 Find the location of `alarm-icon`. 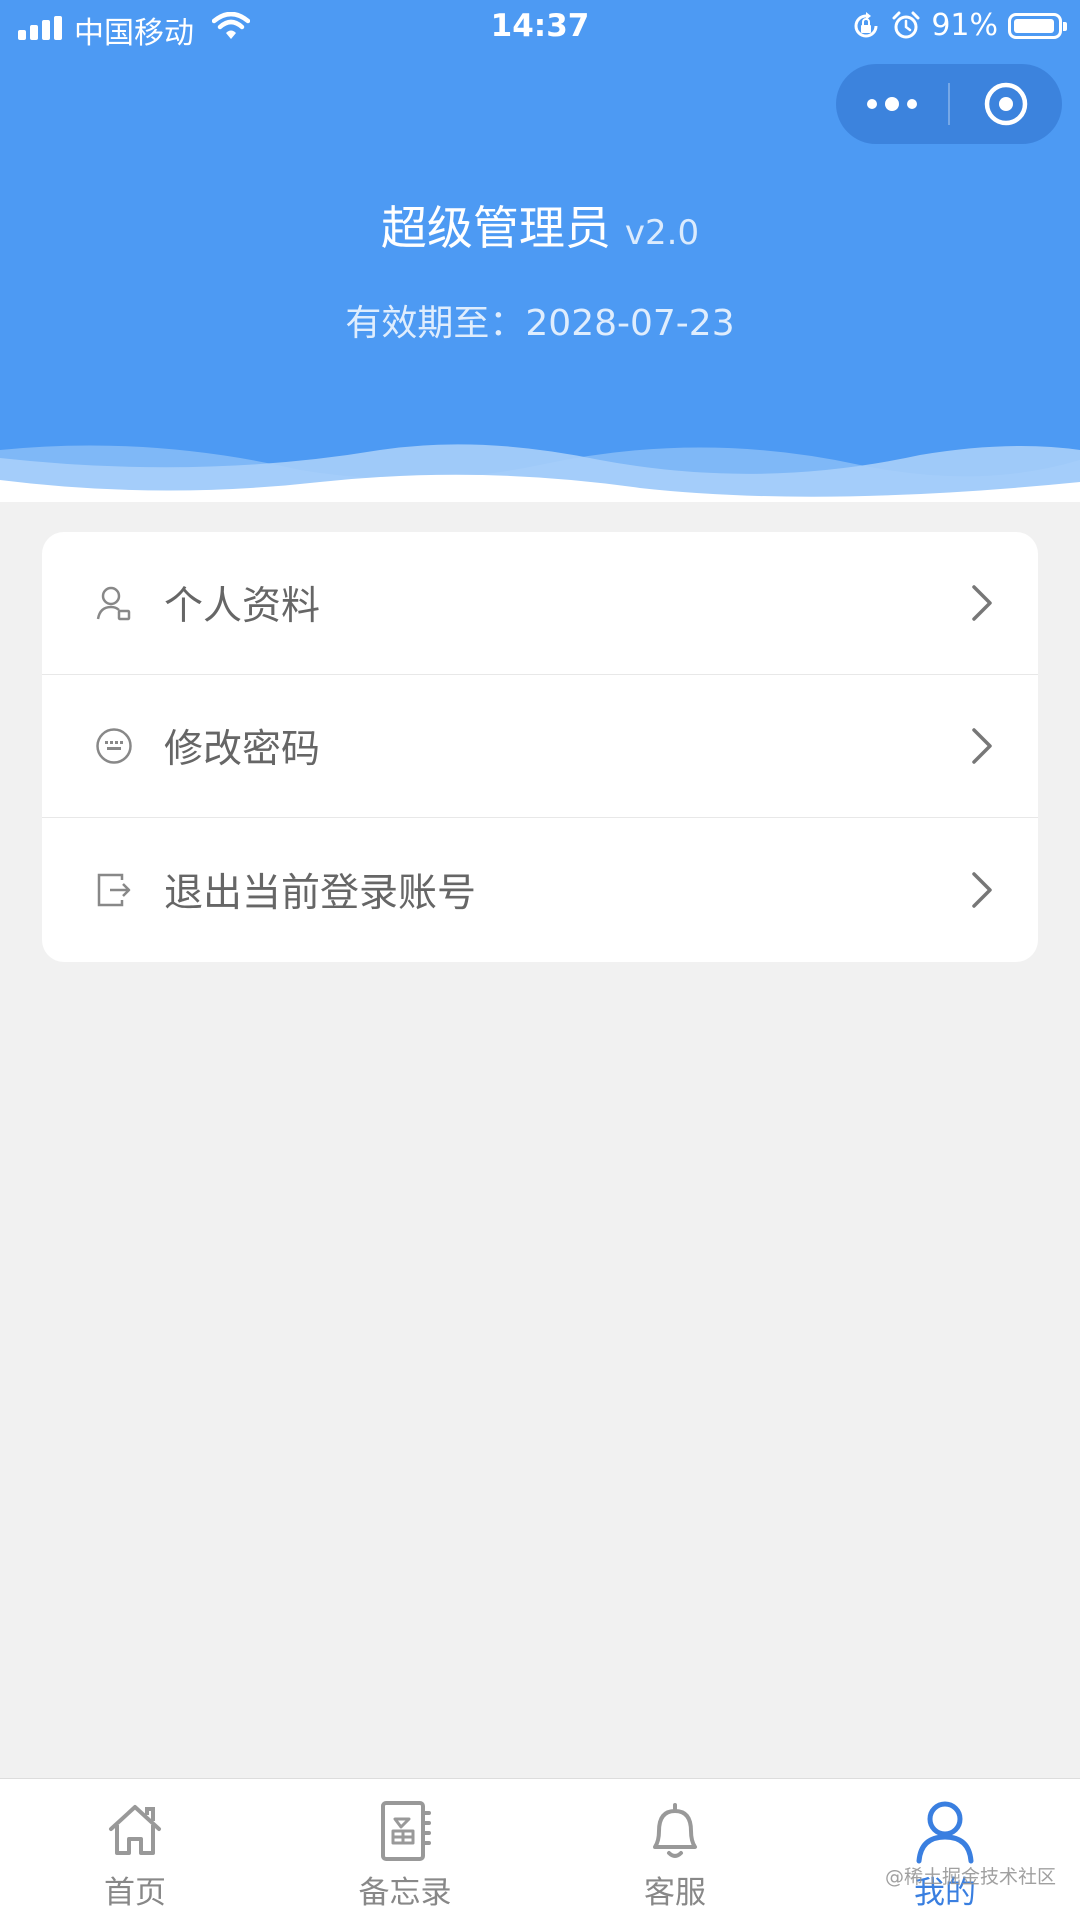

alarm-icon is located at coordinates (906, 24).